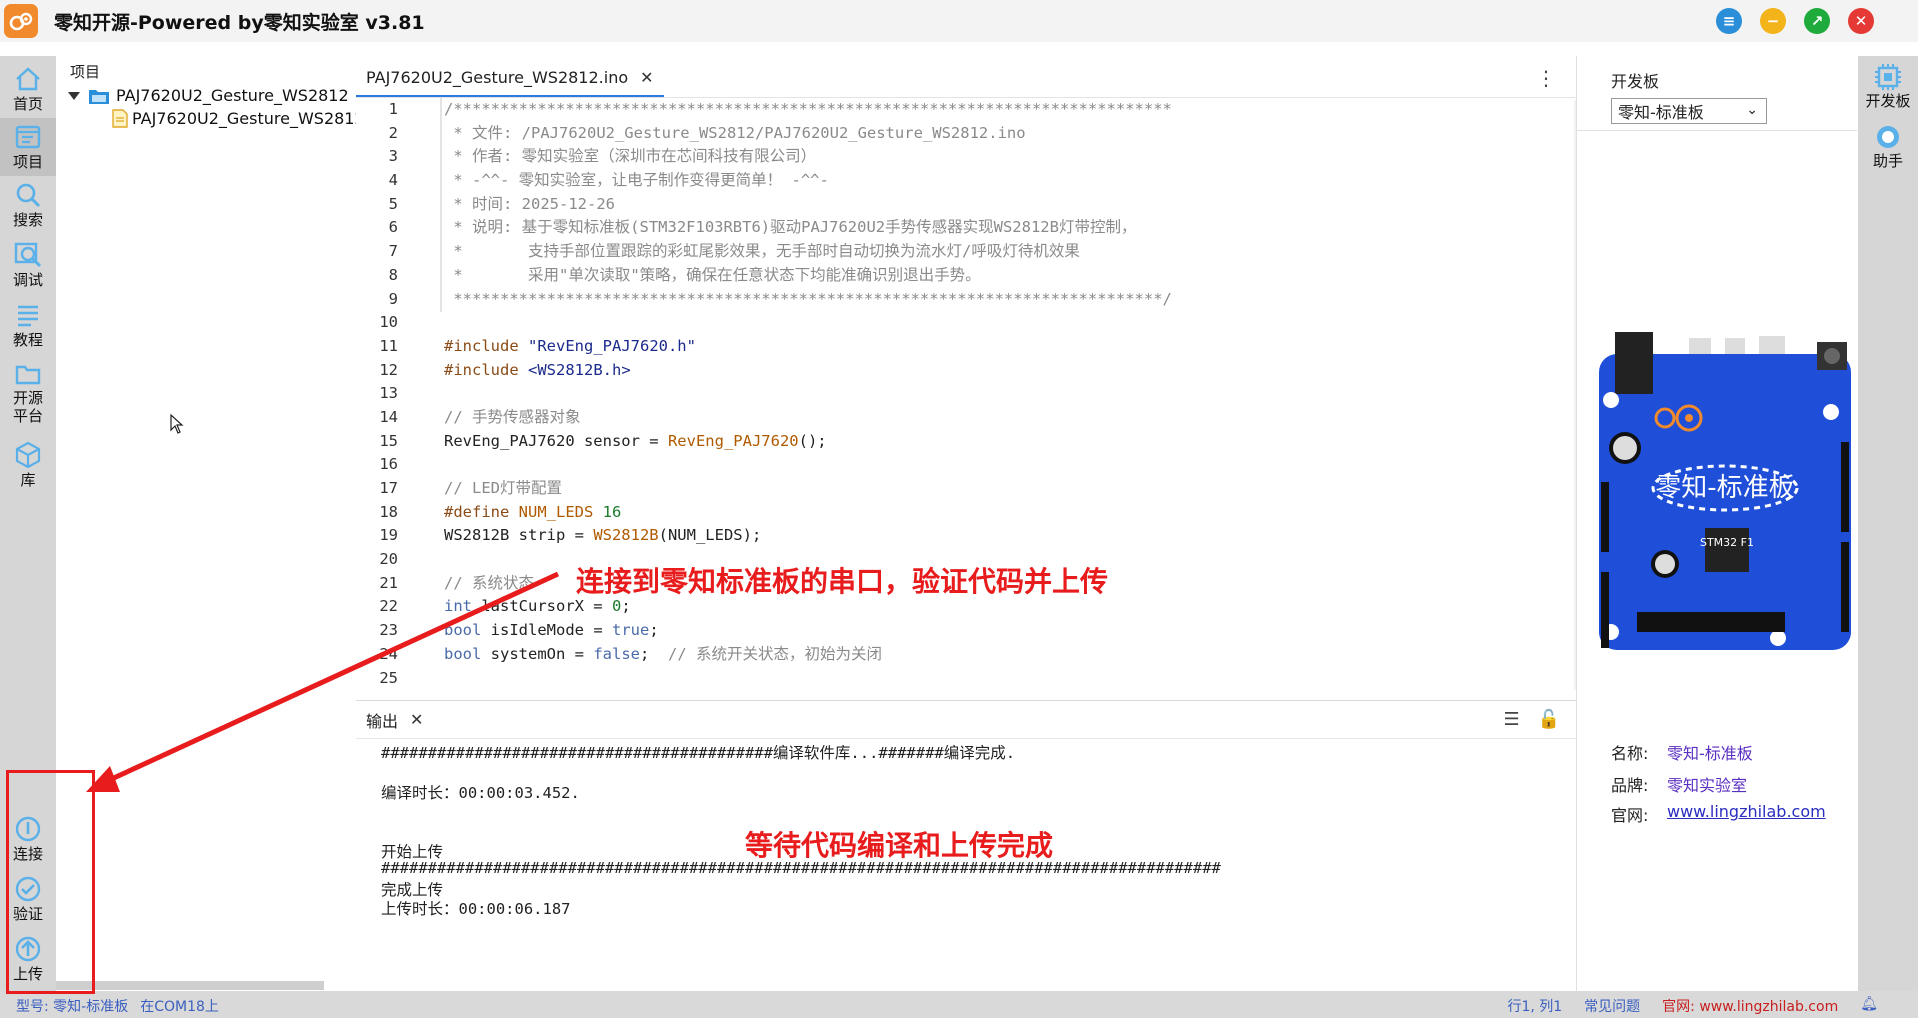  I want to click on close-button: ✕, so click(1861, 21).